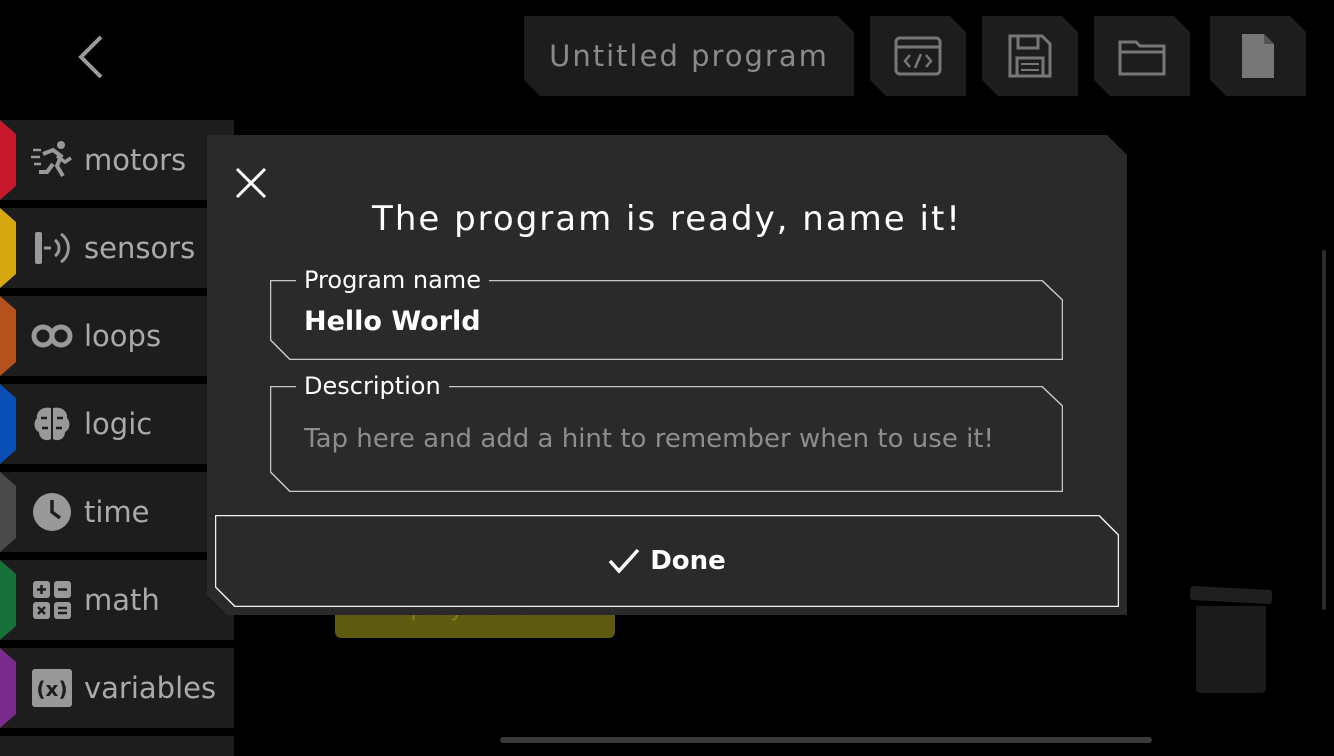 This screenshot has width=1334, height=756. I want to click on clock-icon, so click(52, 512).